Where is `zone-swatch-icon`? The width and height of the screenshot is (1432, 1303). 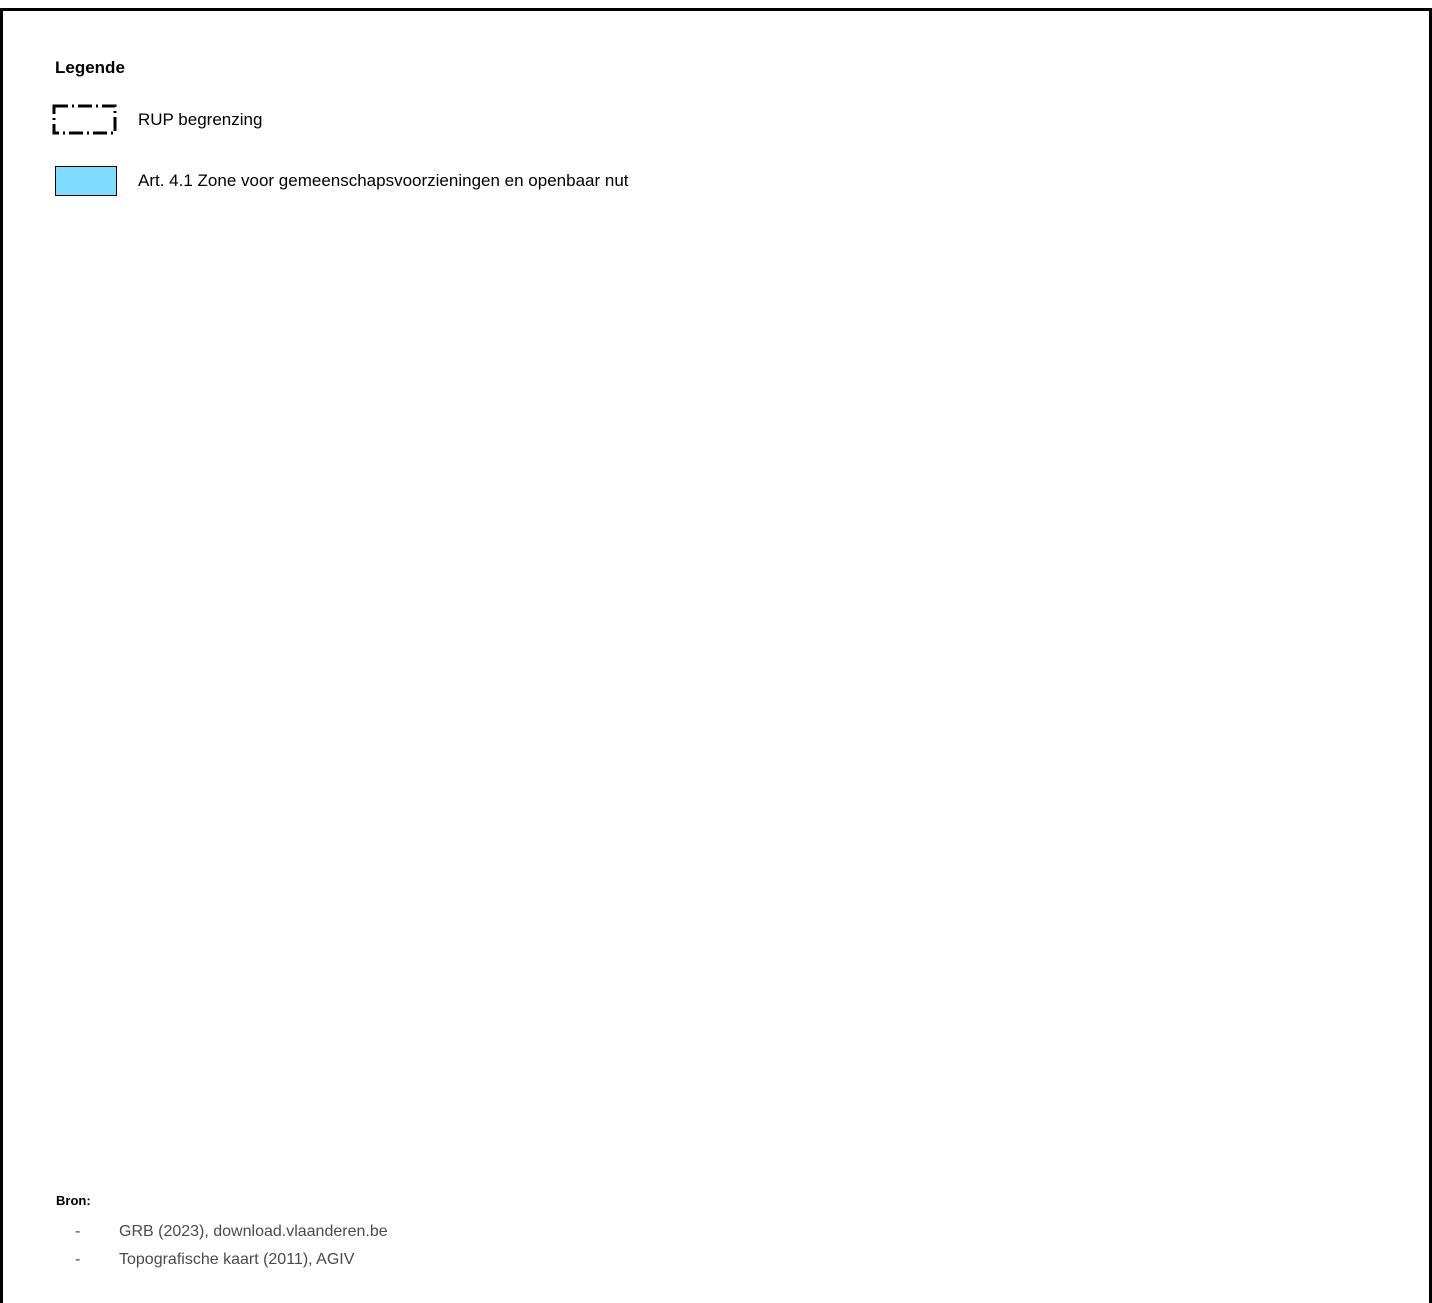
zone-swatch-icon is located at coordinates (86, 181).